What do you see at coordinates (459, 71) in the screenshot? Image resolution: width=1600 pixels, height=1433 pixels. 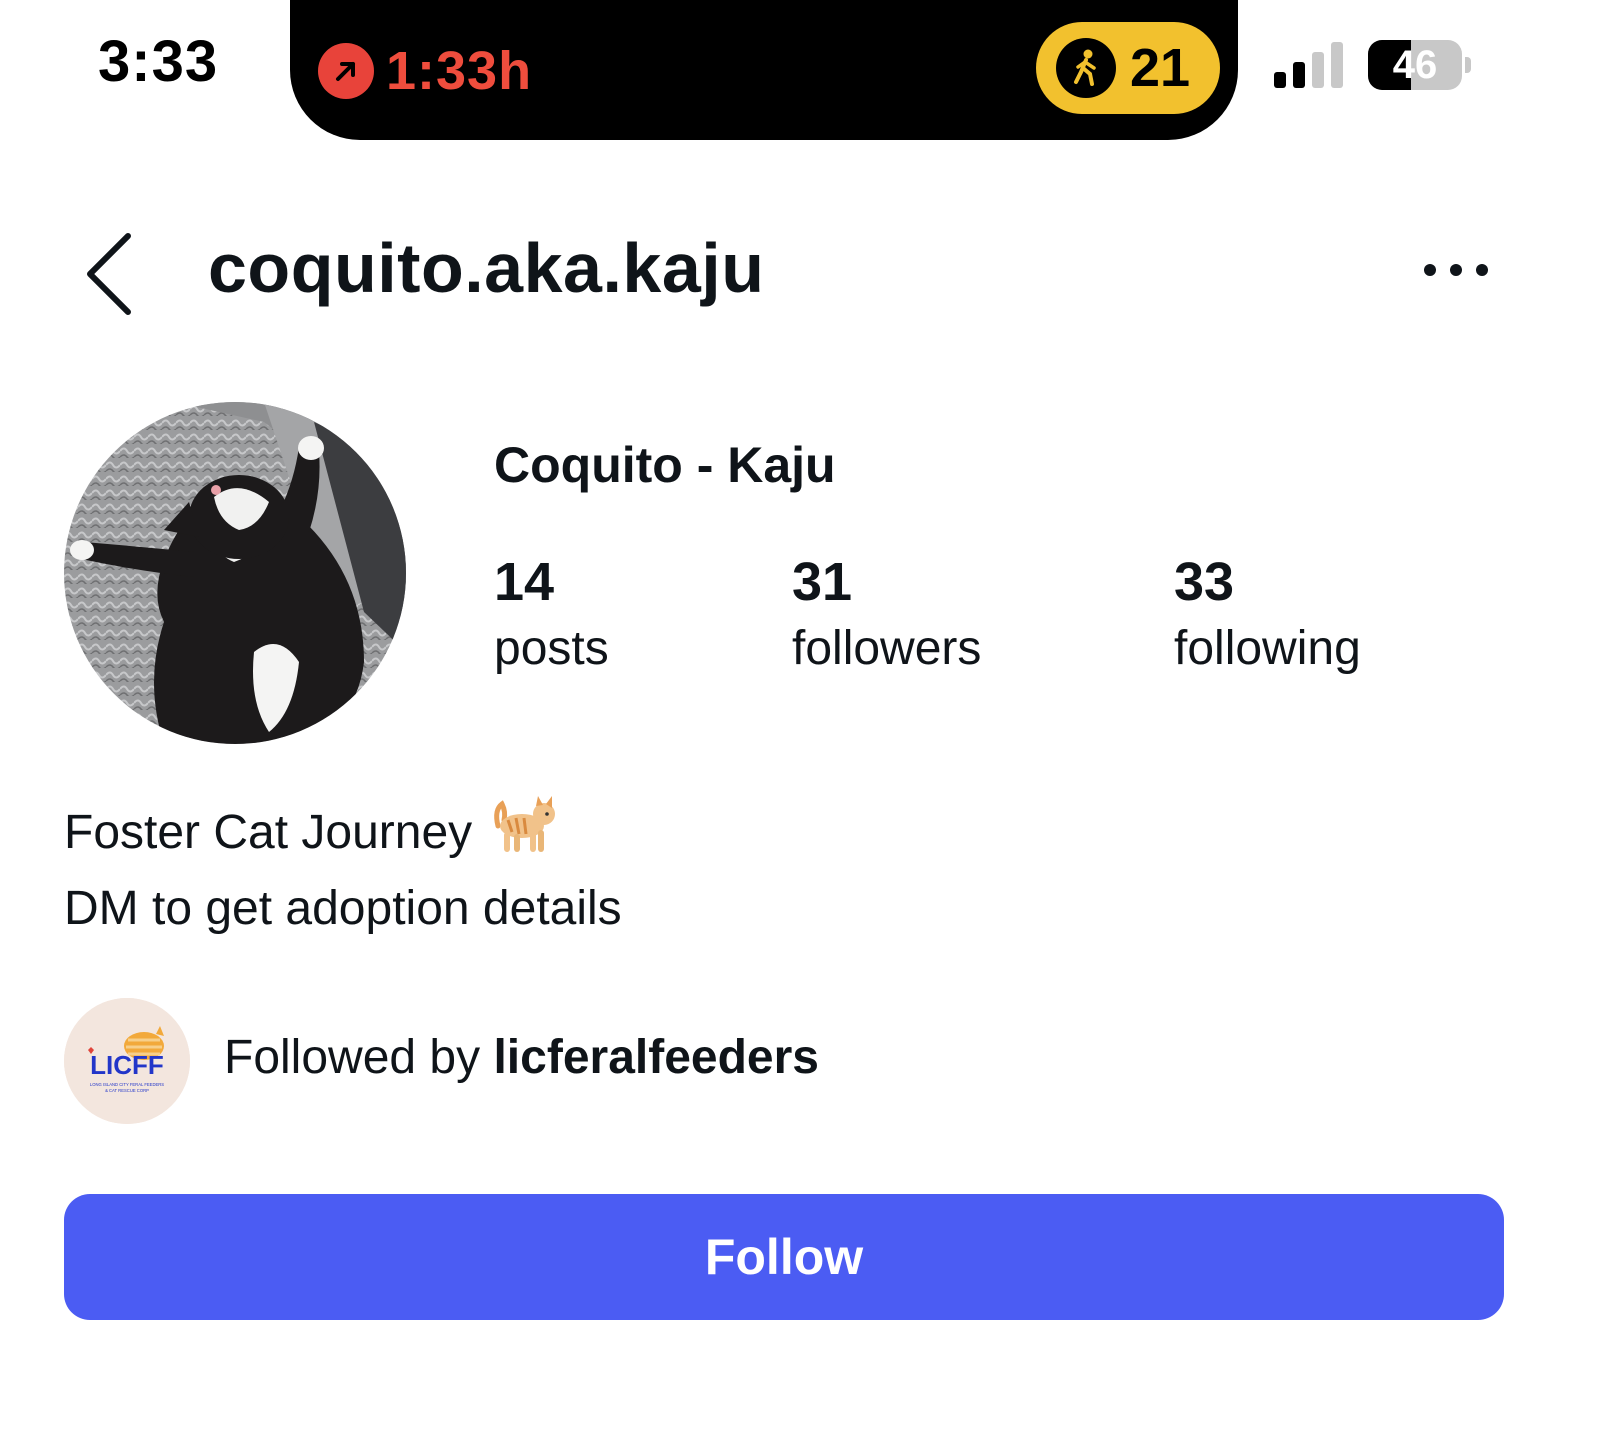 I see `timer-text: 1:33h` at bounding box center [459, 71].